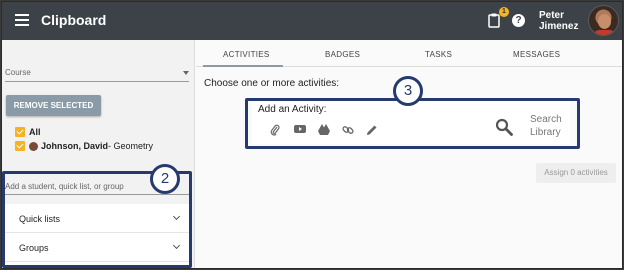  Describe the element at coordinates (409, 53) in the screenshot. I see `tab-bar: ACTIVITIES BADGES TASKS MESSAGES` at that location.